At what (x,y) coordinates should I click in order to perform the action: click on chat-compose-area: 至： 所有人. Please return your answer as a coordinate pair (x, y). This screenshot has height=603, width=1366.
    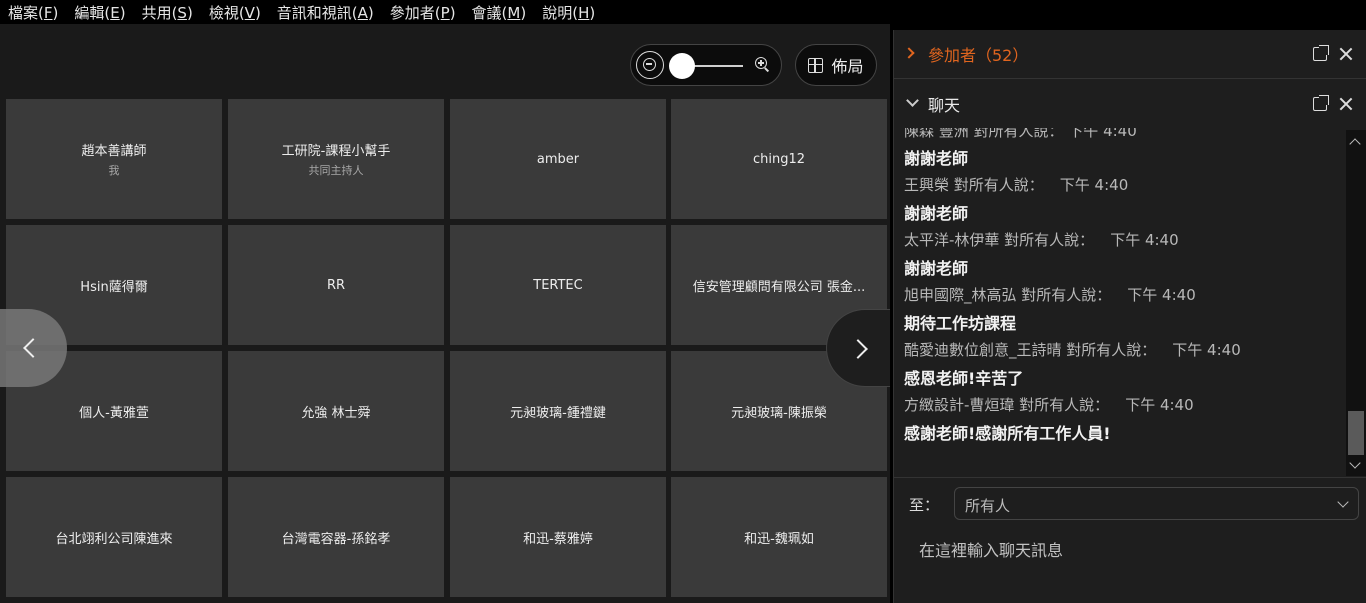
    Looking at the image, I should click on (1130, 540).